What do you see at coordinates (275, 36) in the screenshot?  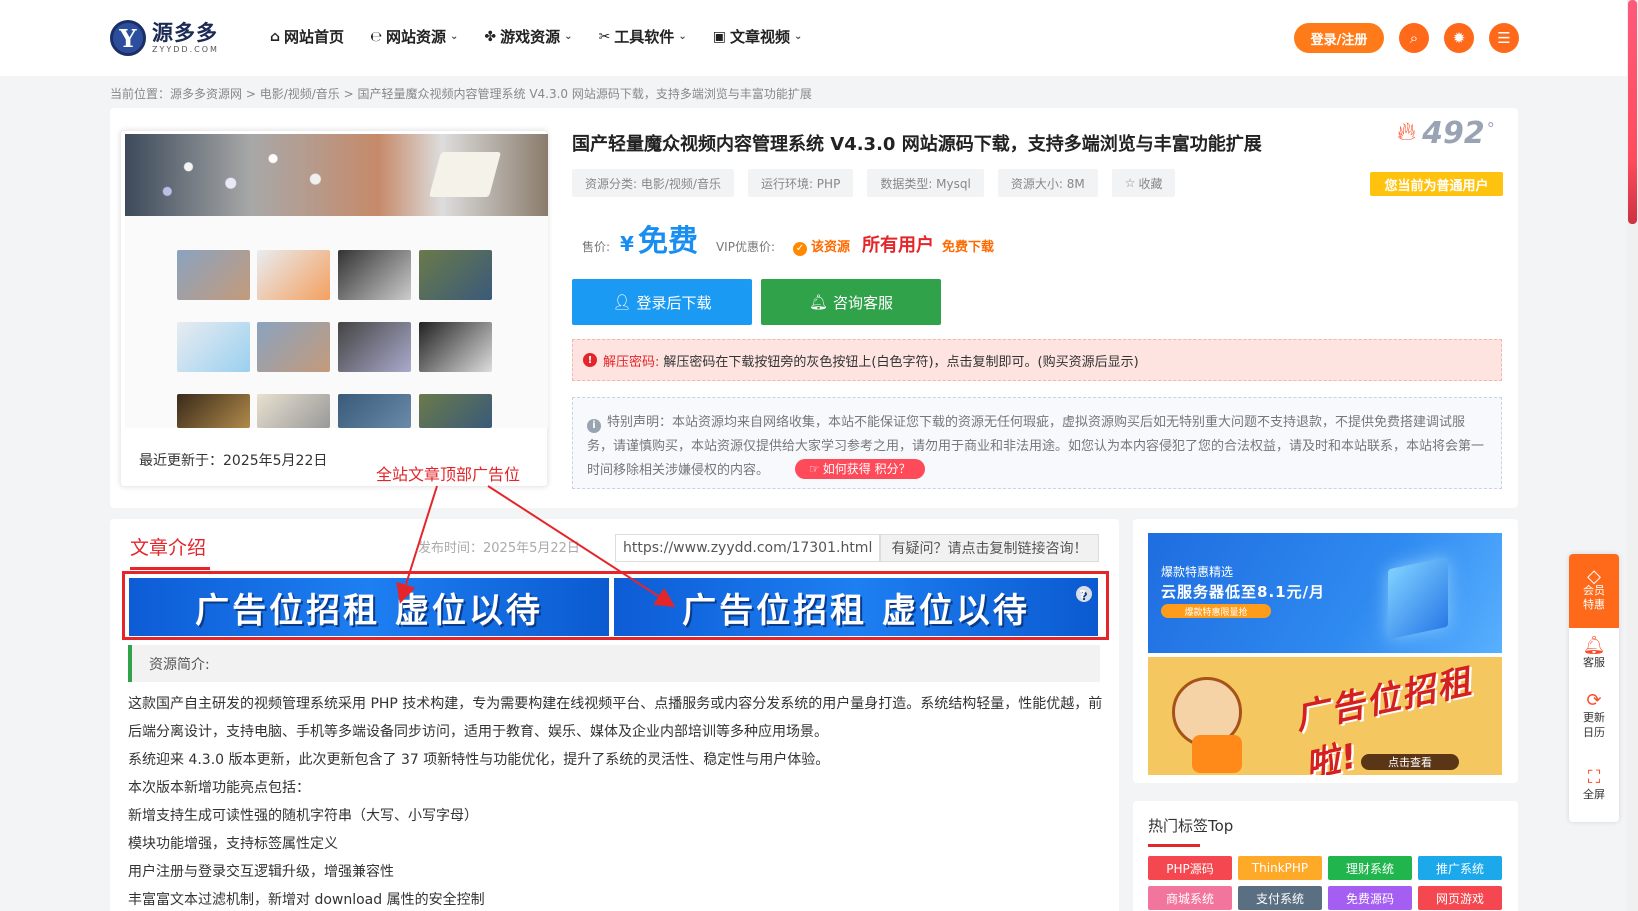 I see `home-icon: ⌂` at bounding box center [275, 36].